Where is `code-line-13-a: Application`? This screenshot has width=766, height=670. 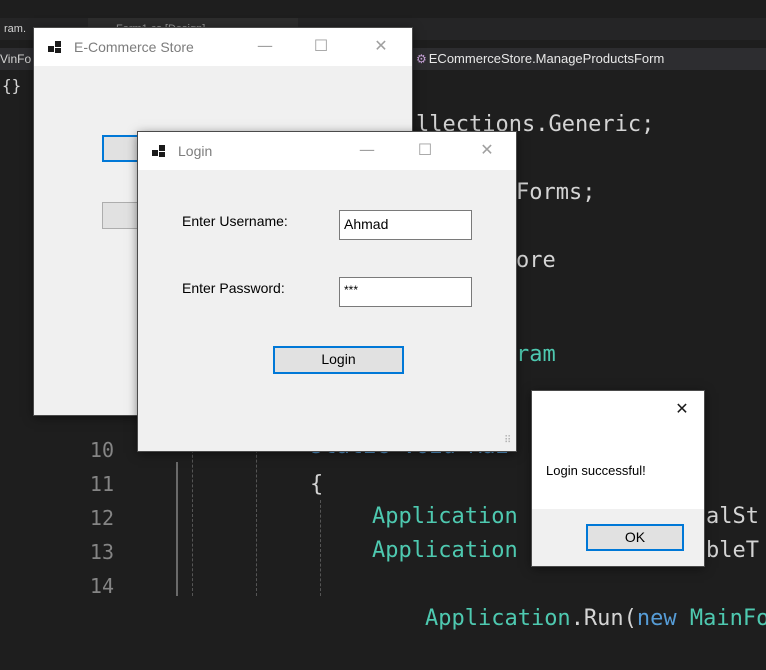 code-line-13-a: Application is located at coordinates (445, 550).